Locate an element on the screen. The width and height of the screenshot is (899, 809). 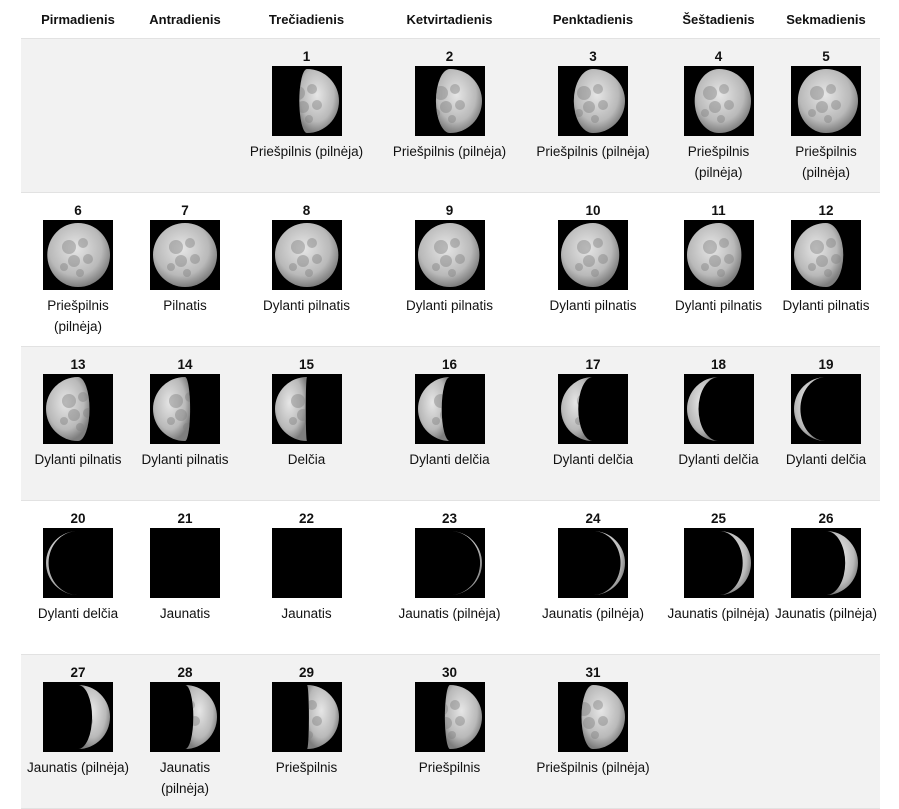
day-cell: 23 Jaunatis (pilnėja) is located at coordinates (449, 577).